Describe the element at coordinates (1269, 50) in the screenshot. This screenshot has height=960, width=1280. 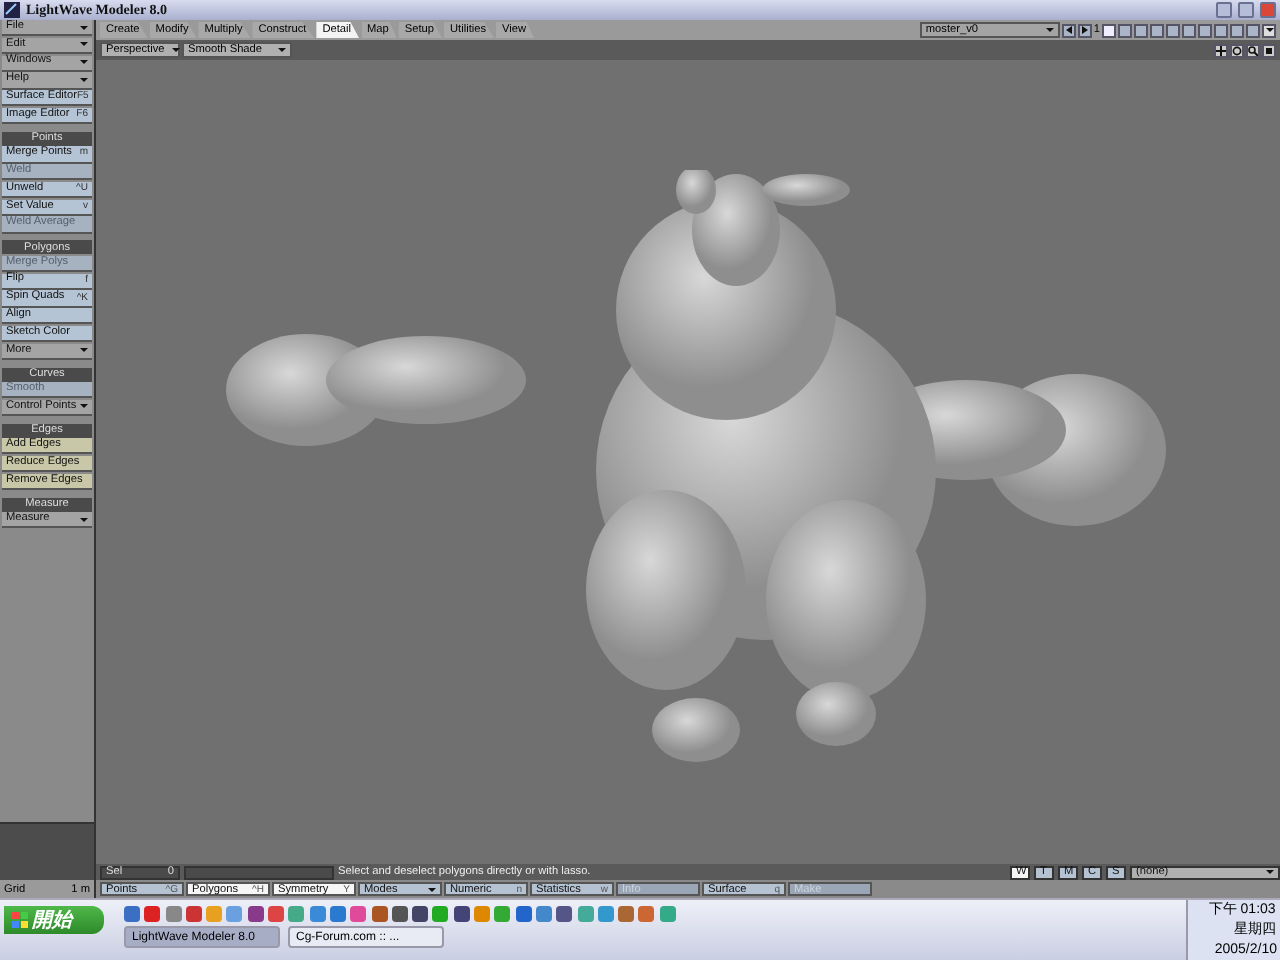
I see `maximize-icon` at that location.